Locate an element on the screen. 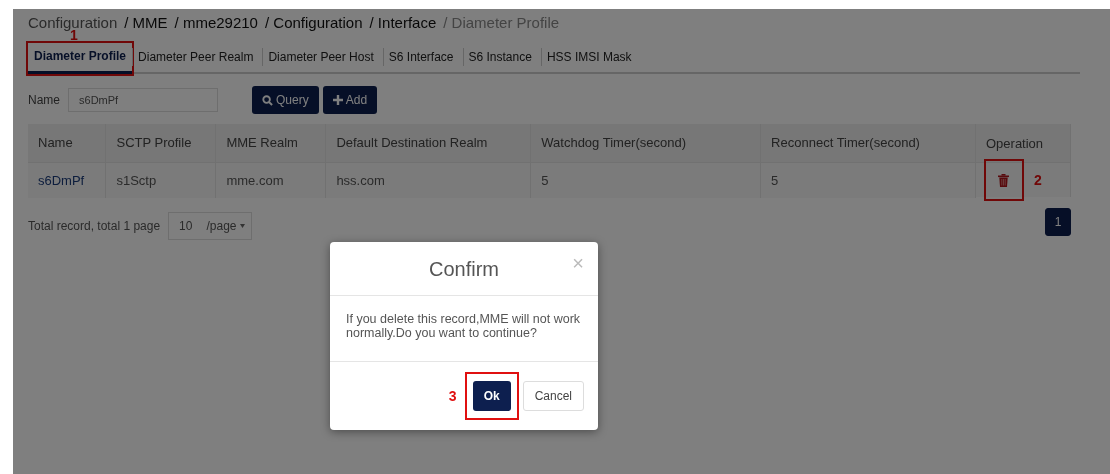 This screenshot has height=474, width=1110. page-size-select: 10 /page is located at coordinates (210, 225).